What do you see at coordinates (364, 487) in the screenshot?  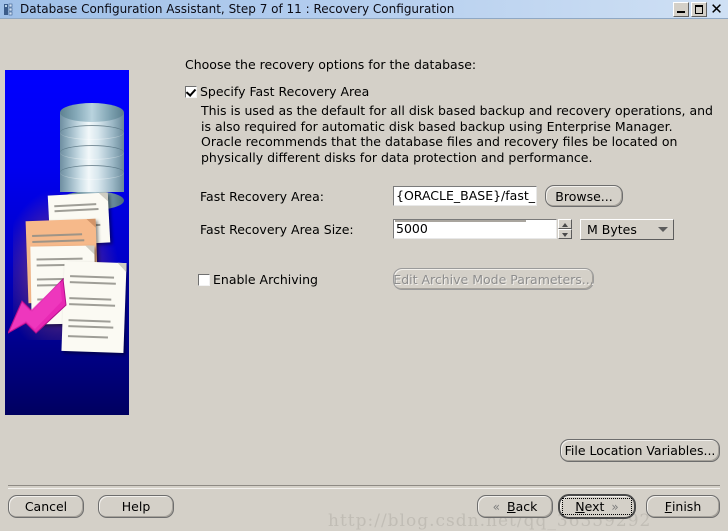 I see `footer-divider` at bounding box center [364, 487].